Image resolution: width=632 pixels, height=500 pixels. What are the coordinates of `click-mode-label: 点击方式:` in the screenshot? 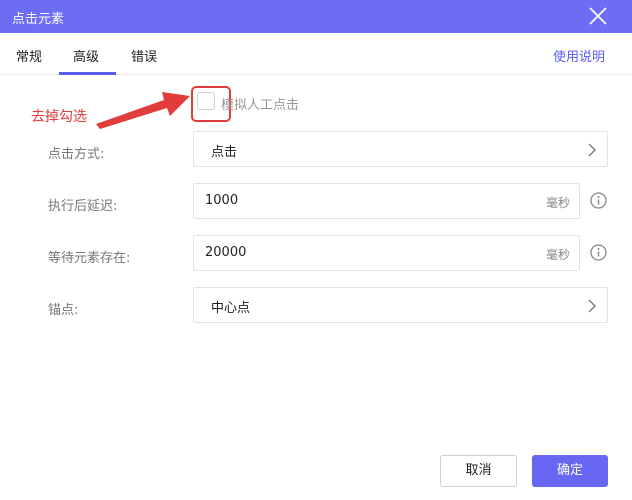 It's located at (76, 154).